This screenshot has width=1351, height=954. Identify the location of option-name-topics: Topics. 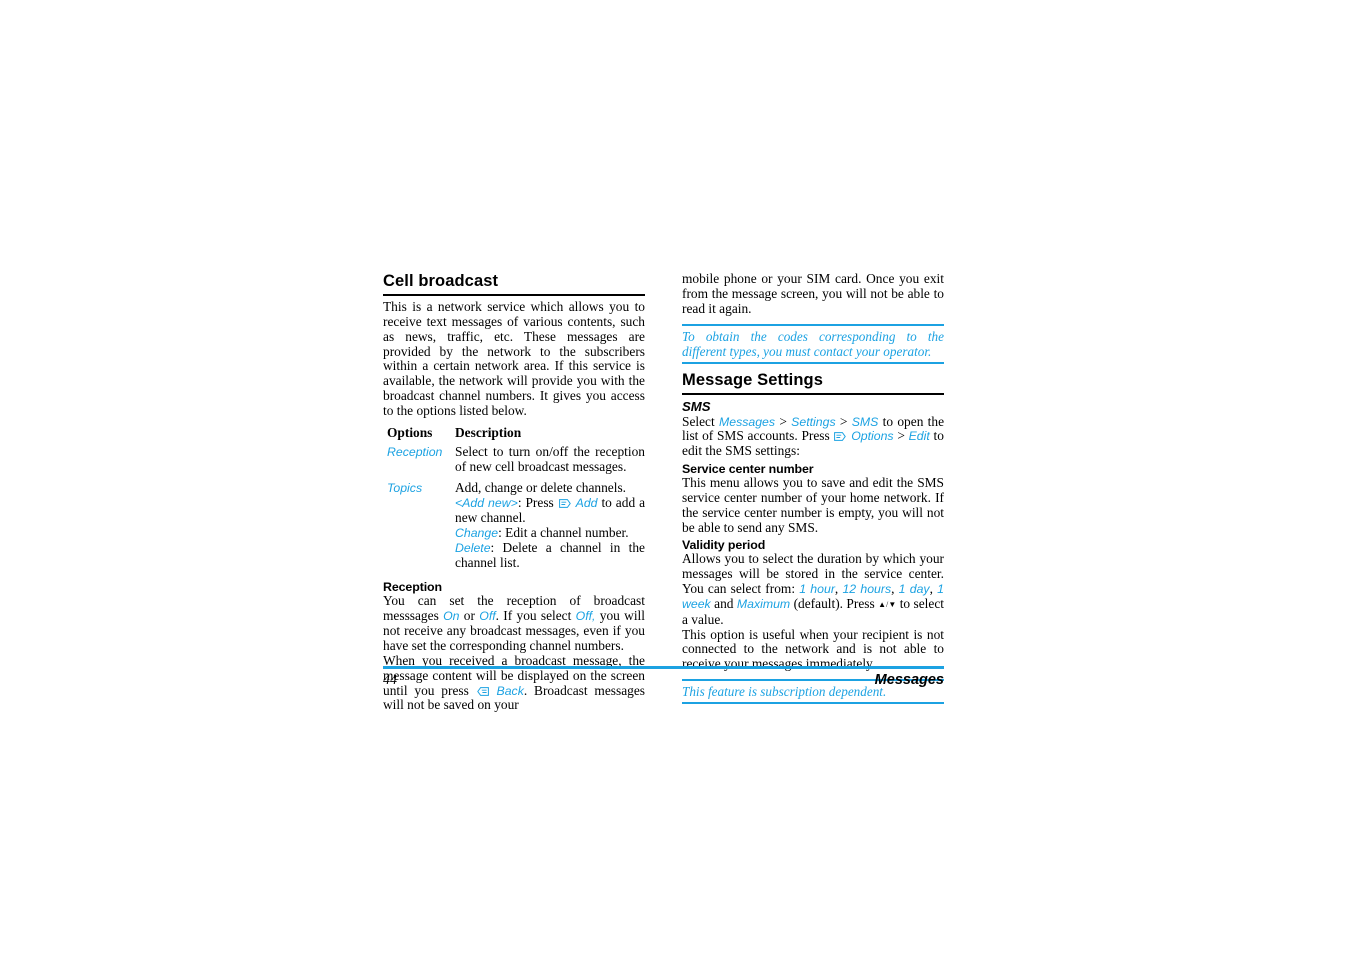
(419, 529).